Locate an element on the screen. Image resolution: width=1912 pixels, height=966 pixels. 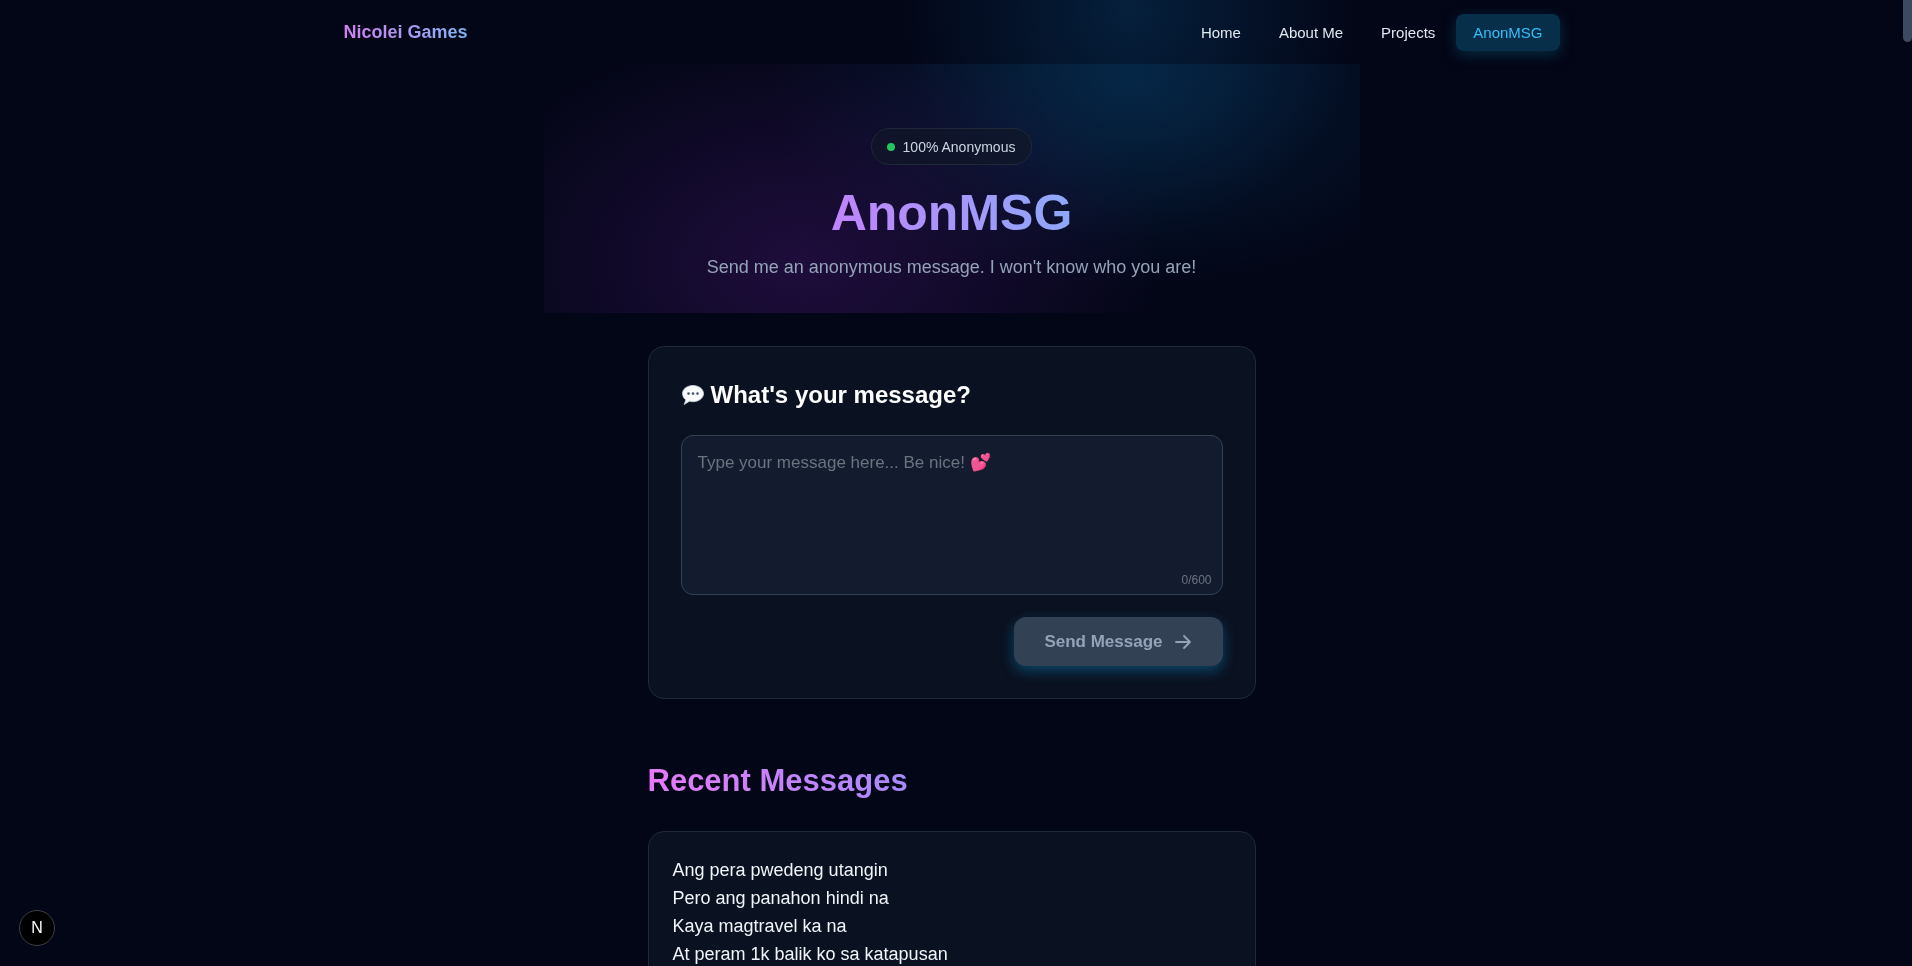
nav-link: Home is located at coordinates (1220, 32).